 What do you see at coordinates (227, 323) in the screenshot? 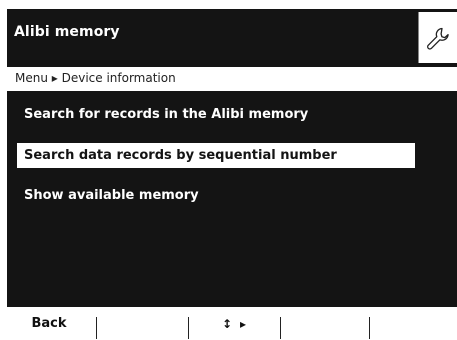
I see `up-down-arrow-icon: ↕` at bounding box center [227, 323].